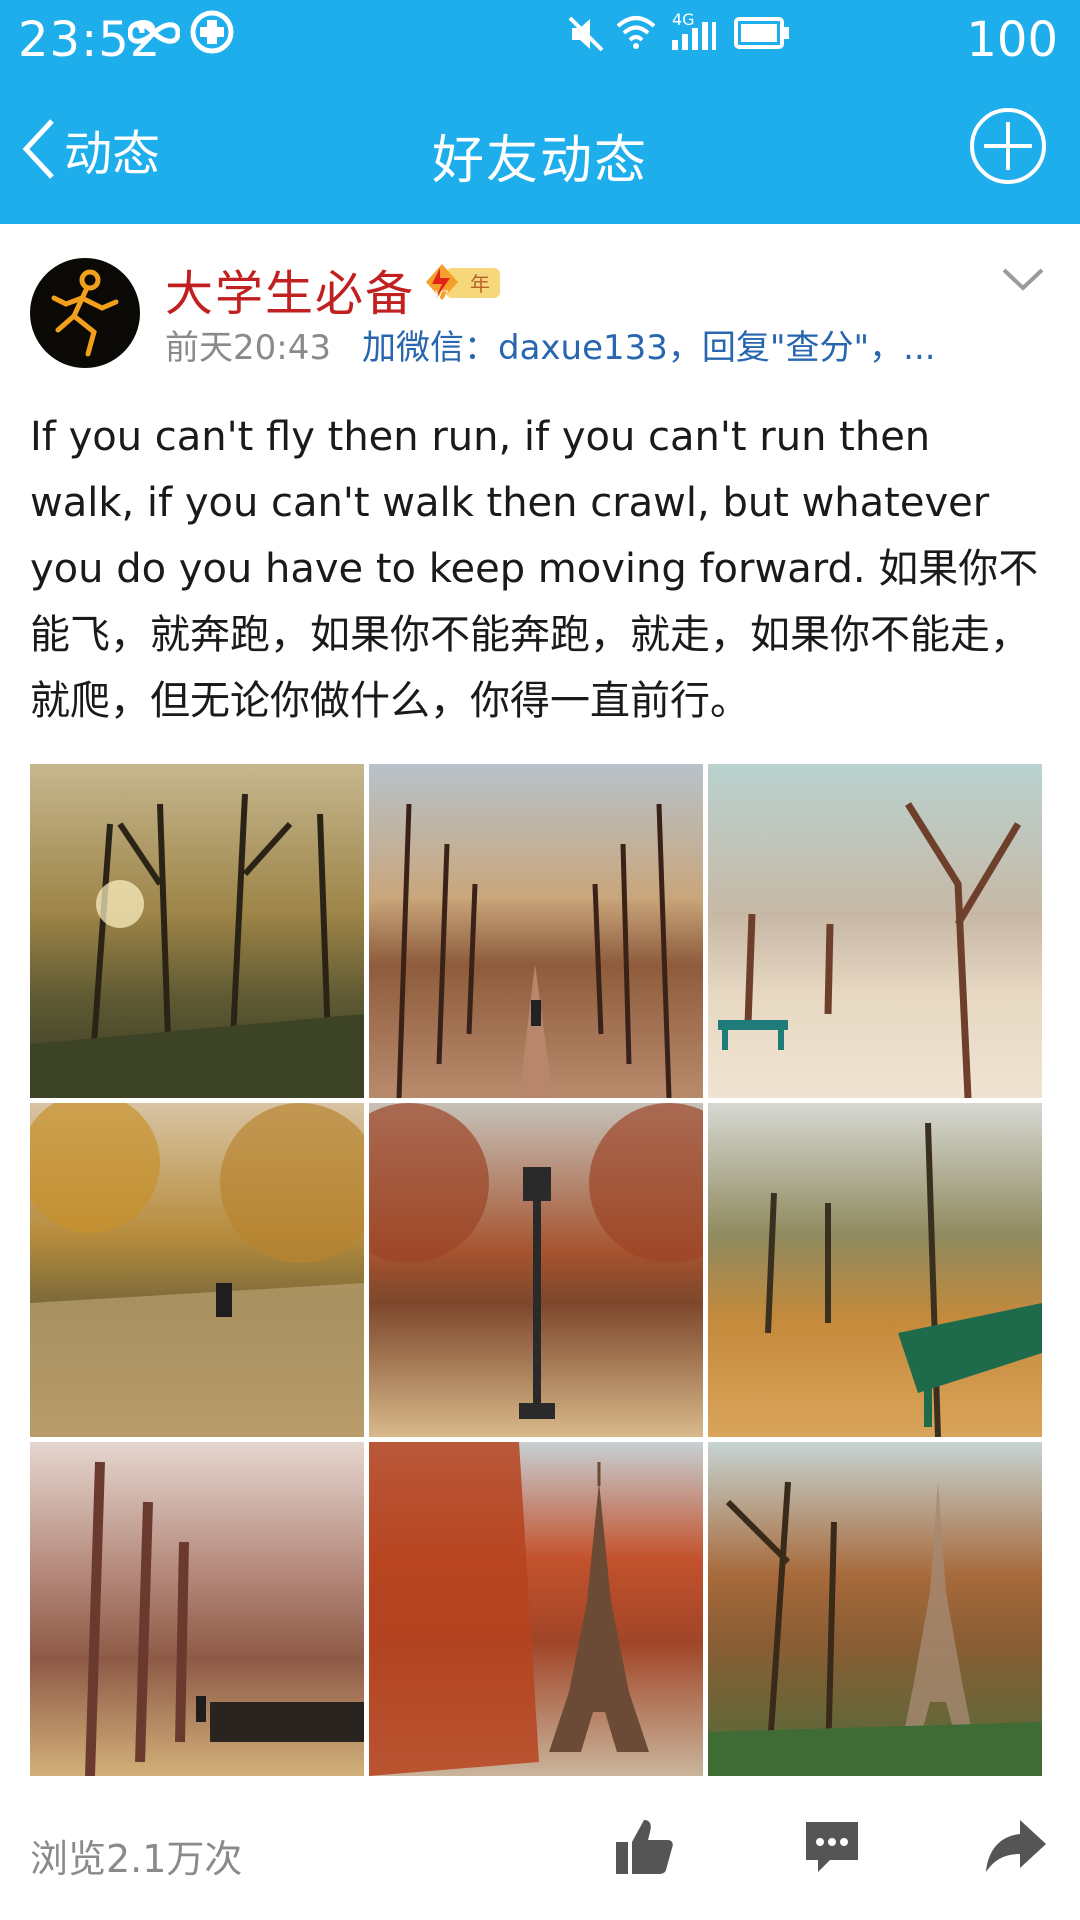 The height and width of the screenshot is (1920, 1080). What do you see at coordinates (870, 950) in the screenshot?
I see `photo-park-bench` at bounding box center [870, 950].